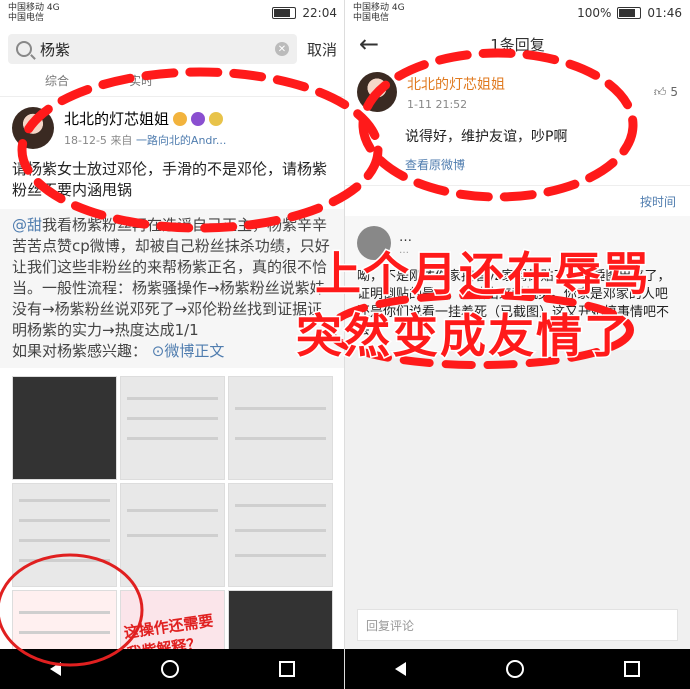 This screenshot has width=690, height=689. What do you see at coordinates (85, 140) in the screenshot?
I see `post-date: 18-12-5` at bounding box center [85, 140].